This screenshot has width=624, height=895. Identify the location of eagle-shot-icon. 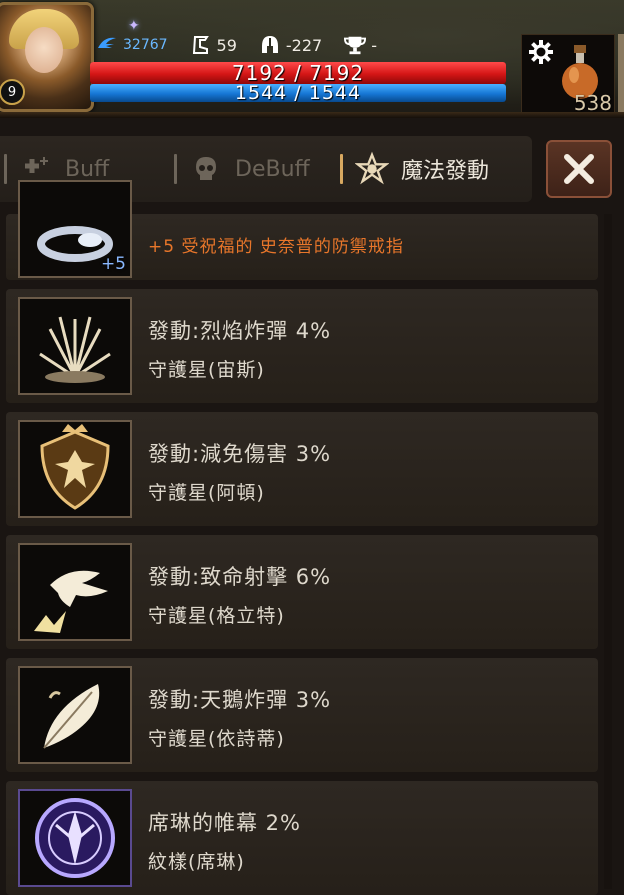
(75, 592).